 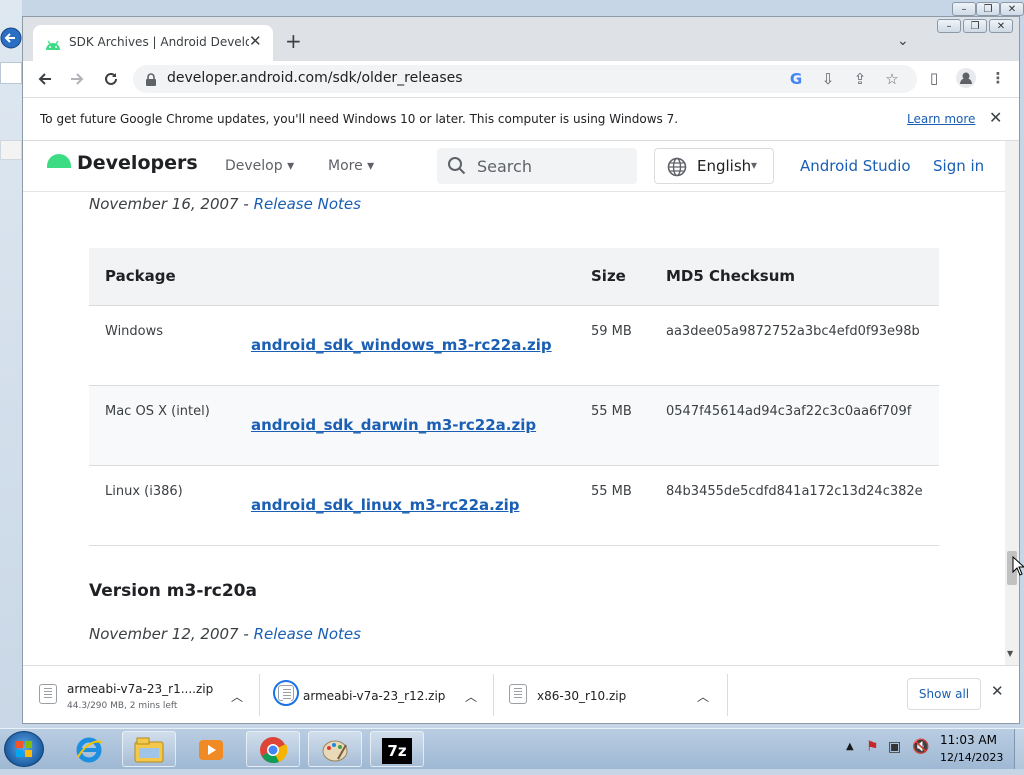 I want to click on page-scrollbar: ▼, so click(x=1012, y=403).